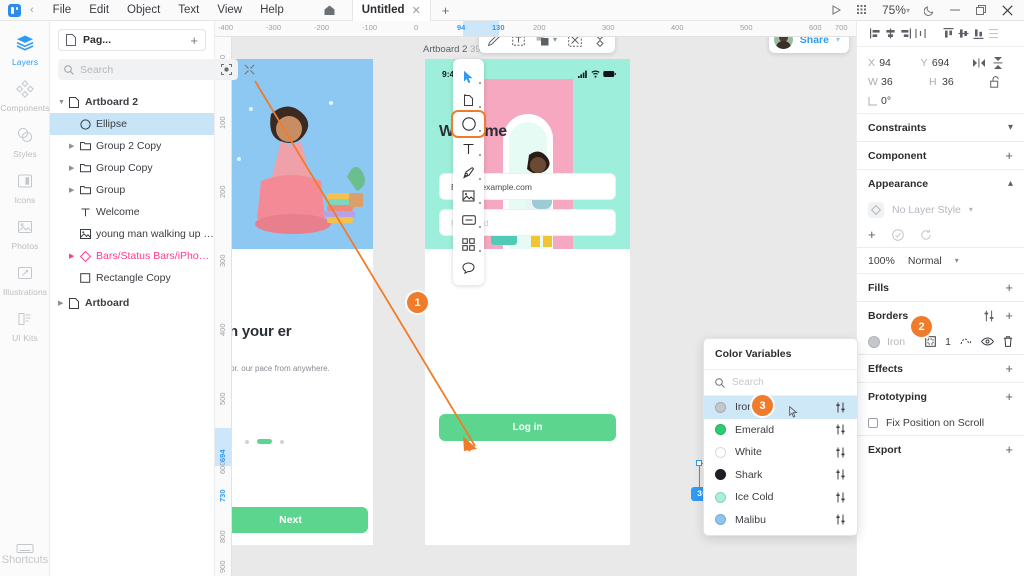  What do you see at coordinates (966, 341) in the screenshot?
I see `dash-icon` at bounding box center [966, 341].